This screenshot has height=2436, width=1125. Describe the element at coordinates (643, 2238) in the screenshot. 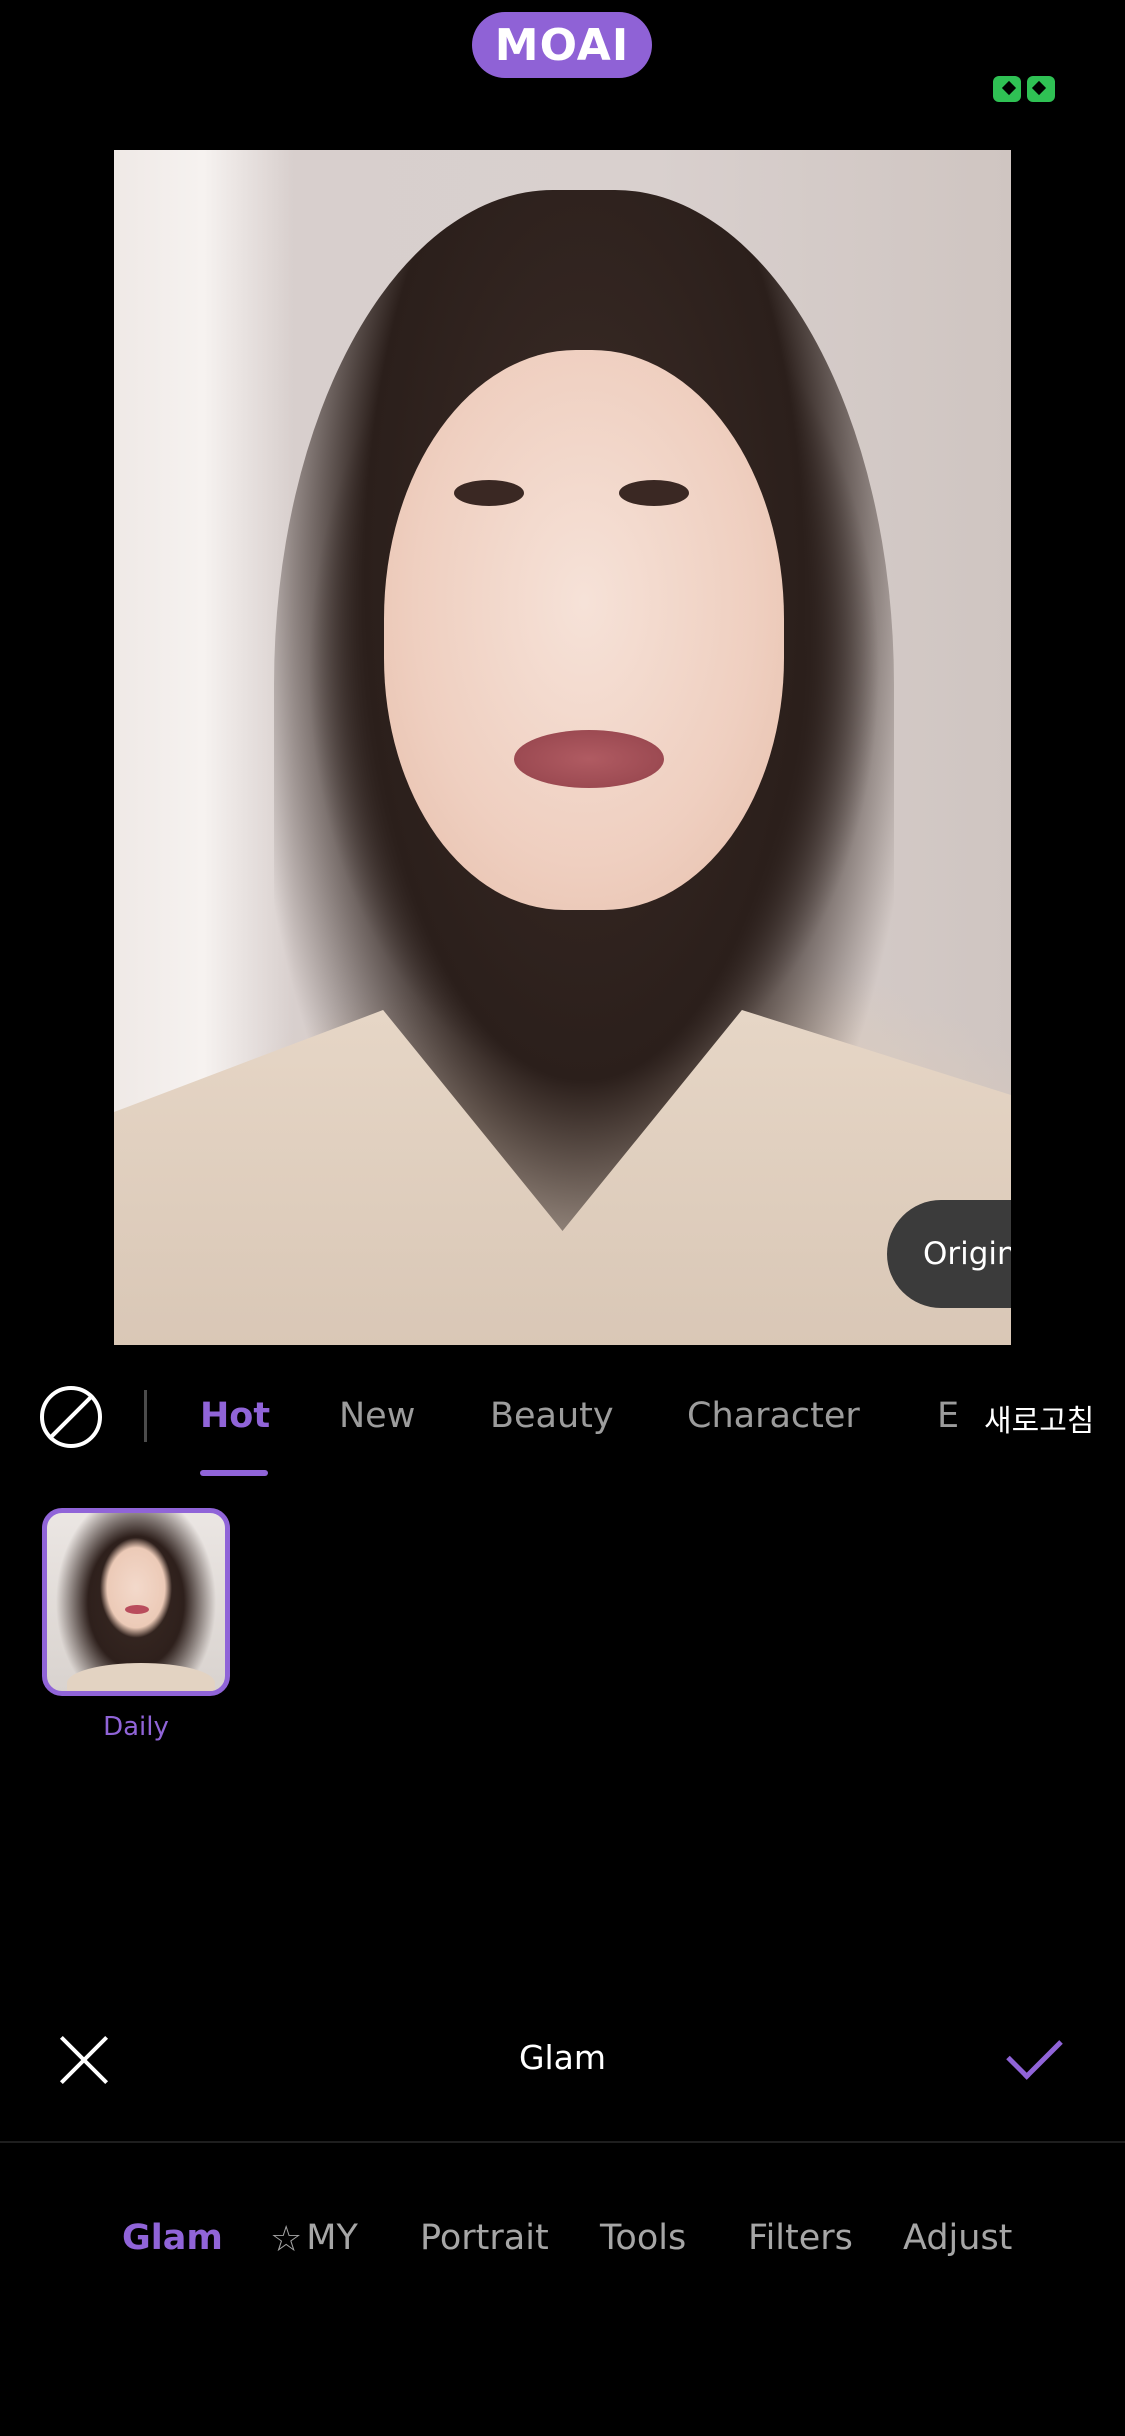

I see `nav-item-tools: Tools` at that location.